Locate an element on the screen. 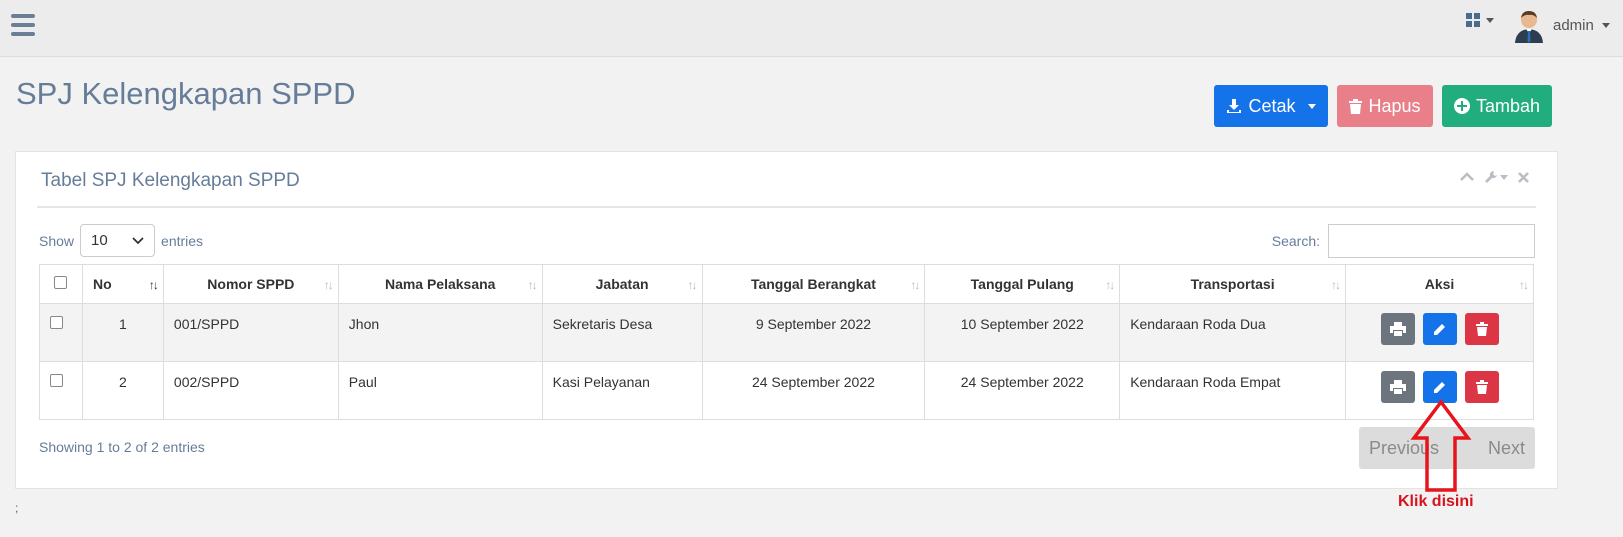  stray-text: ; is located at coordinates (17, 508).